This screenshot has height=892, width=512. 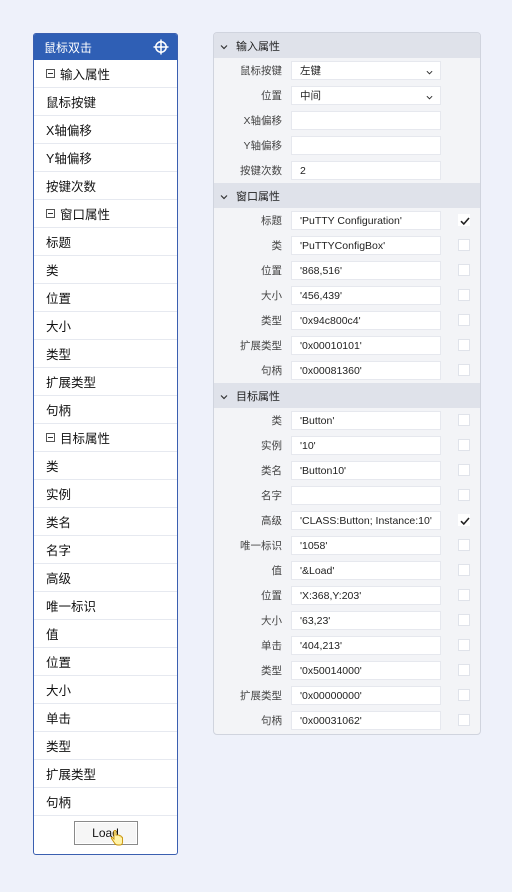 I want to click on load-button: Load, so click(x=105, y=833).